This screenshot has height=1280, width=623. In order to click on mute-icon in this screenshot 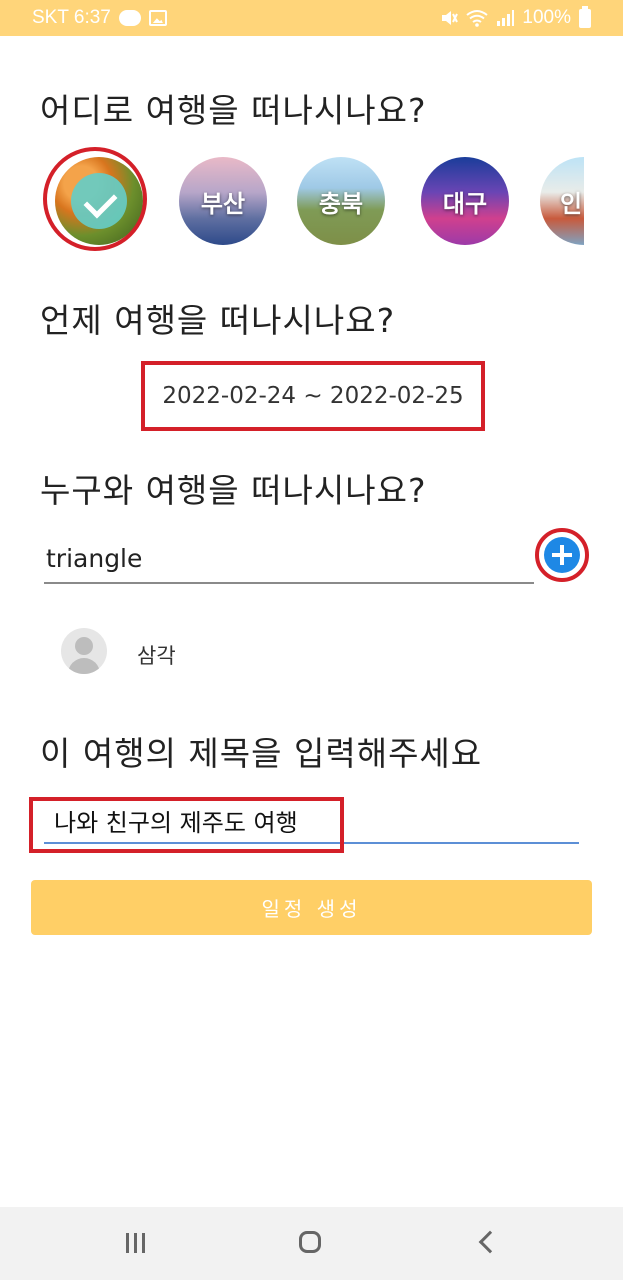, I will do `click(450, 18)`.